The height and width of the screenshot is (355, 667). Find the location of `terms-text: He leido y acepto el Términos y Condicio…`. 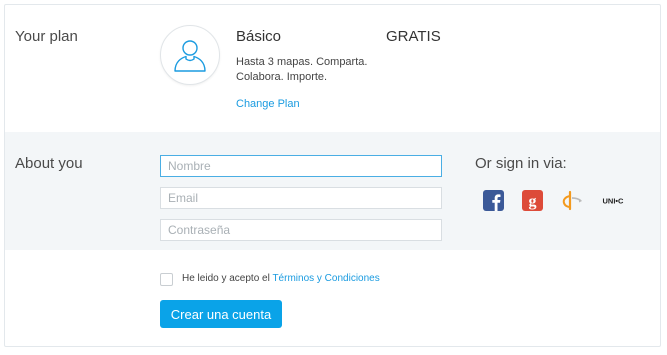

terms-text: He leido y acepto el Términos y Condicio… is located at coordinates (281, 278).